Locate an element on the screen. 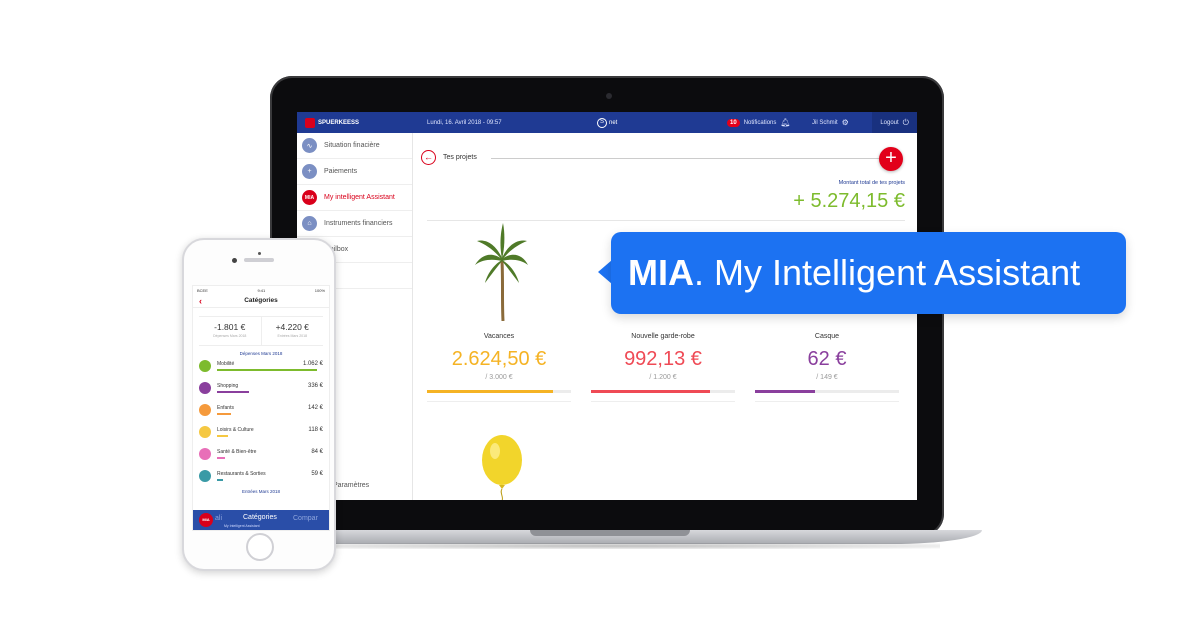  project-amount: 992,13 € is located at coordinates (663, 359).